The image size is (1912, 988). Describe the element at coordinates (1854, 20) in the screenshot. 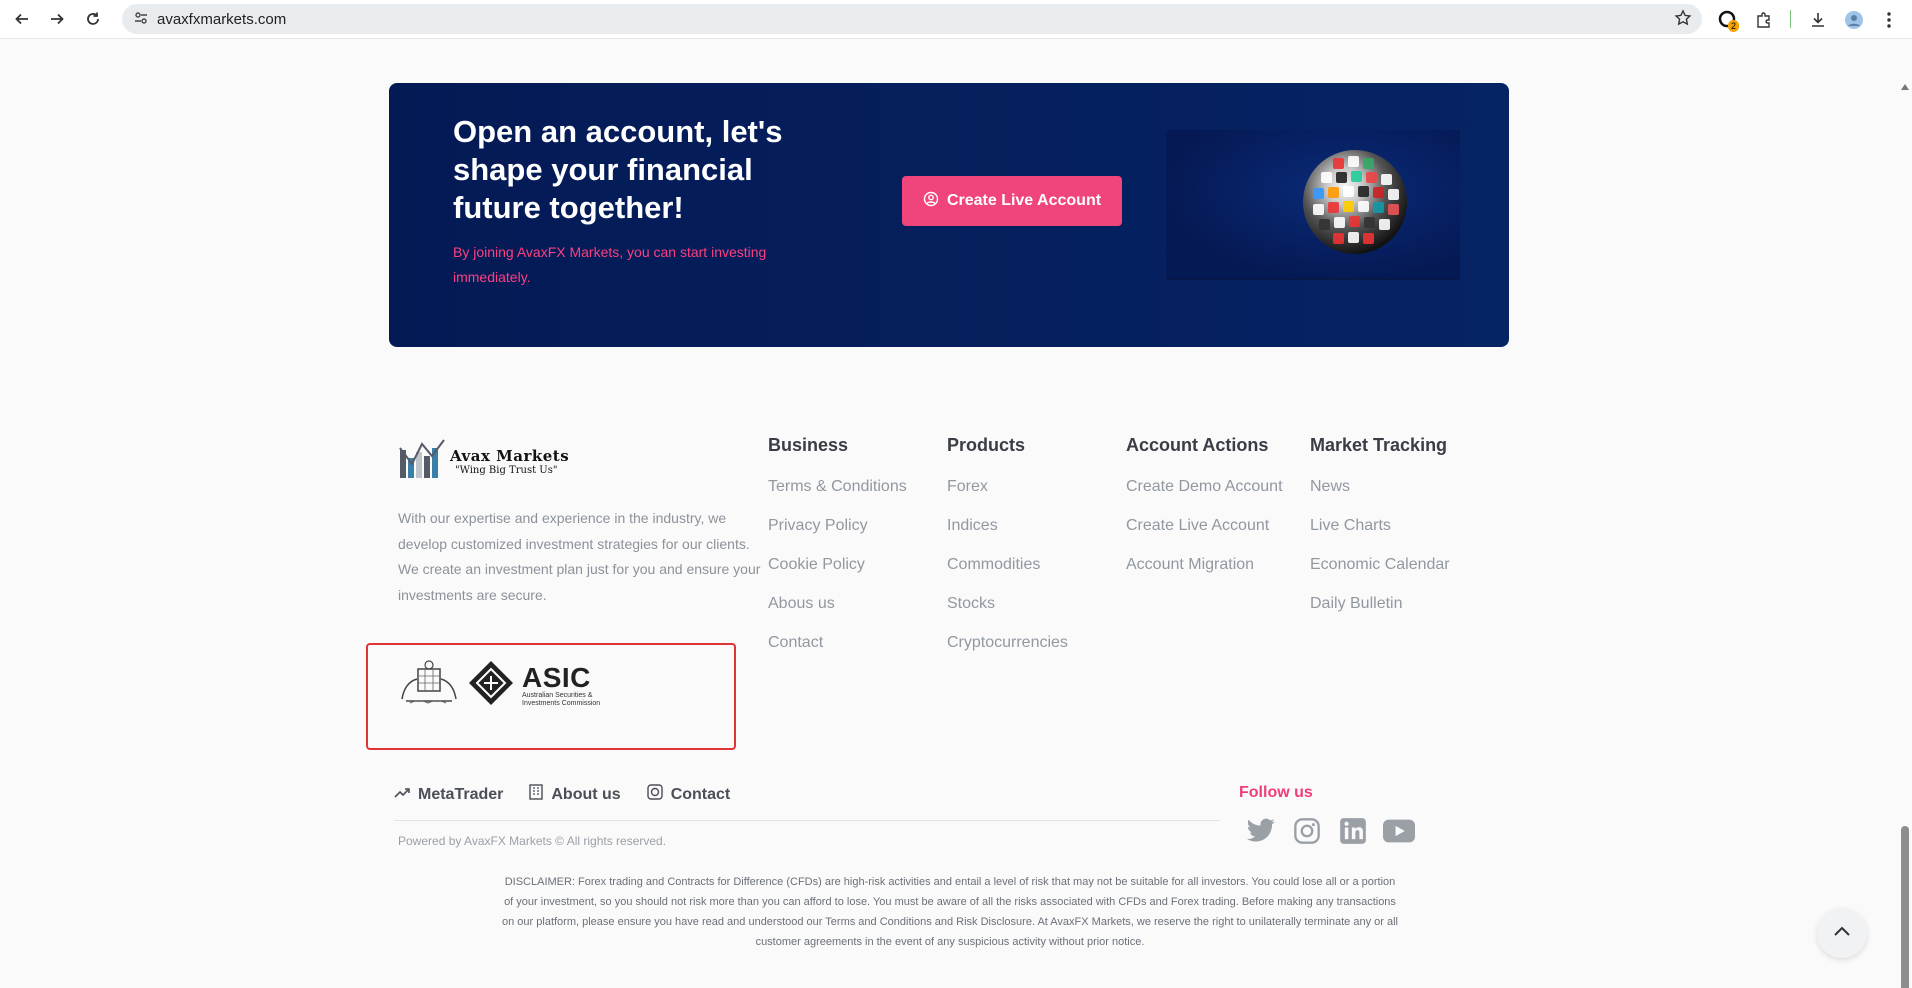

I see `profile-avatar` at that location.